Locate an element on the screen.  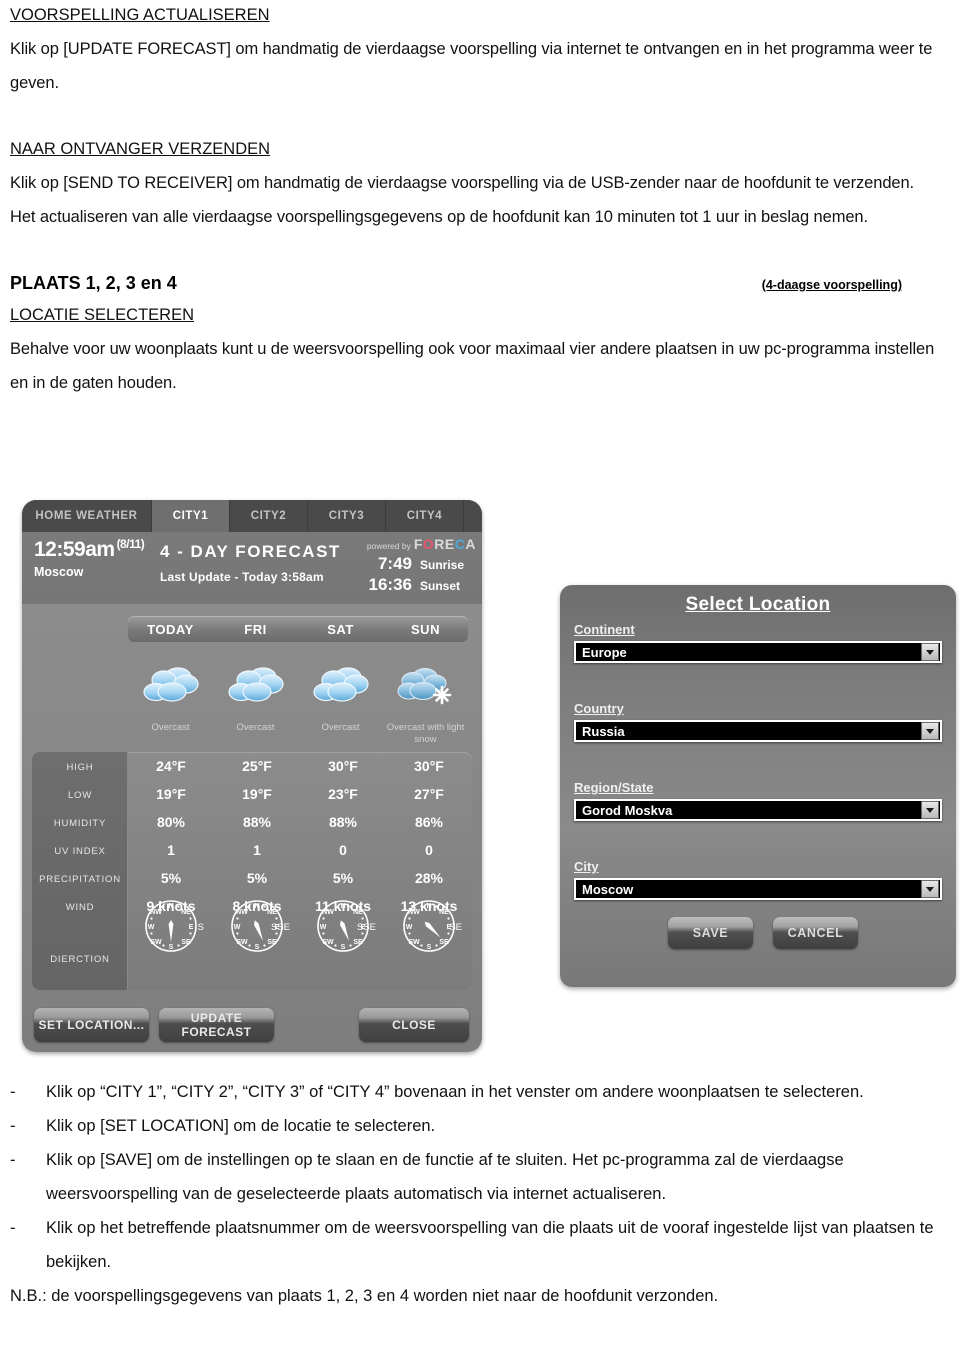
day-col-fri: FRI is located at coordinates (255, 629).